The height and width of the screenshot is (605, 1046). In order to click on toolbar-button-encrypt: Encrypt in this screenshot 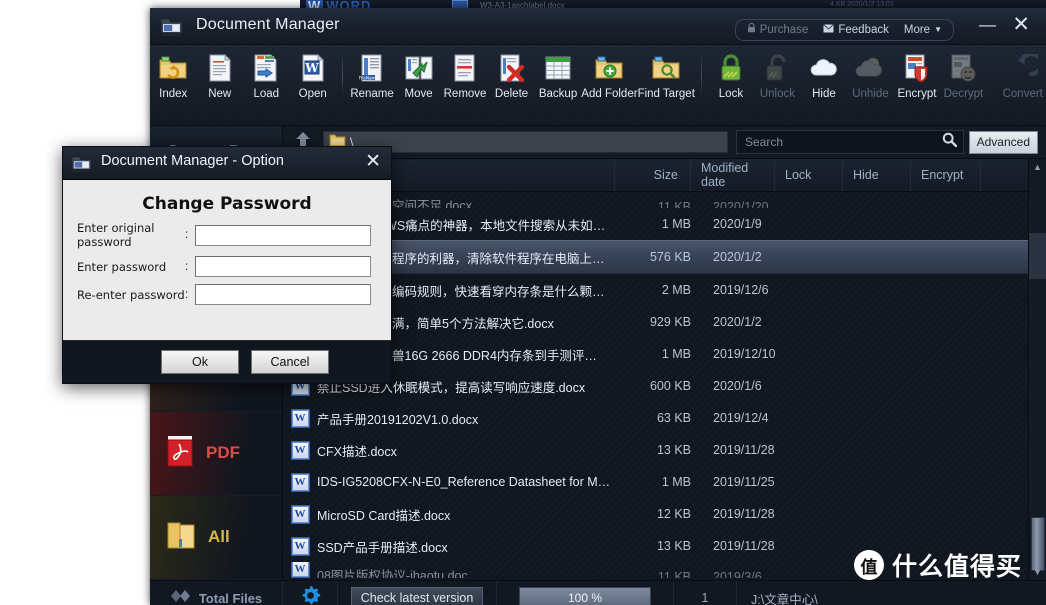, I will do `click(917, 75)`.